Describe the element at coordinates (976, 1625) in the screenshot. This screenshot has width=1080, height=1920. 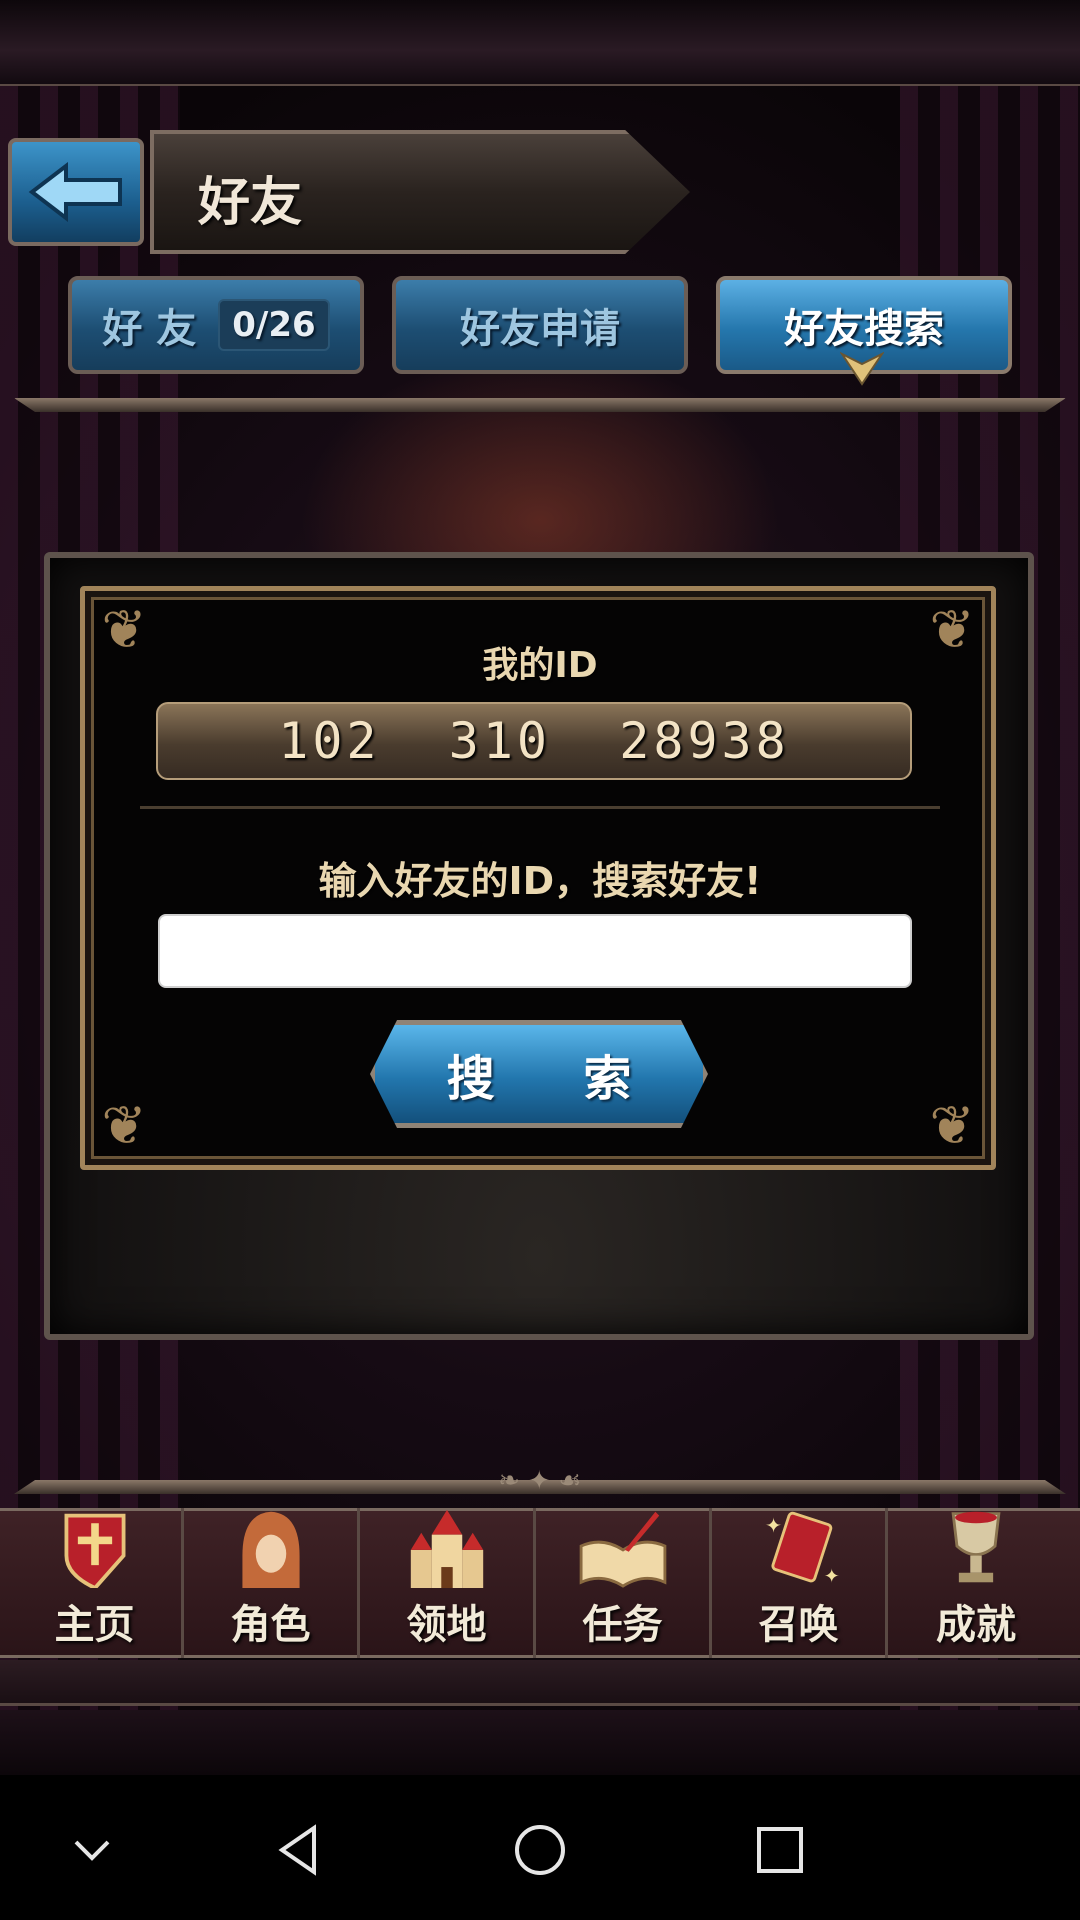
I see `nav-achievements-label: 成就` at that location.